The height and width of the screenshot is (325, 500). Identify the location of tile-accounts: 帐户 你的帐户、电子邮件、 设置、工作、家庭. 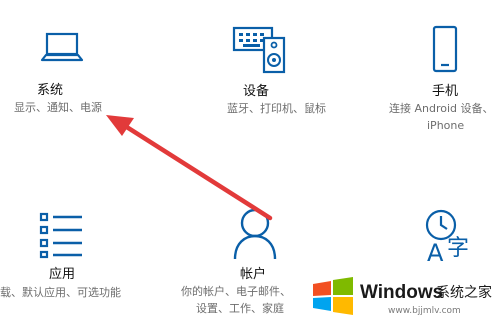
(250, 262).